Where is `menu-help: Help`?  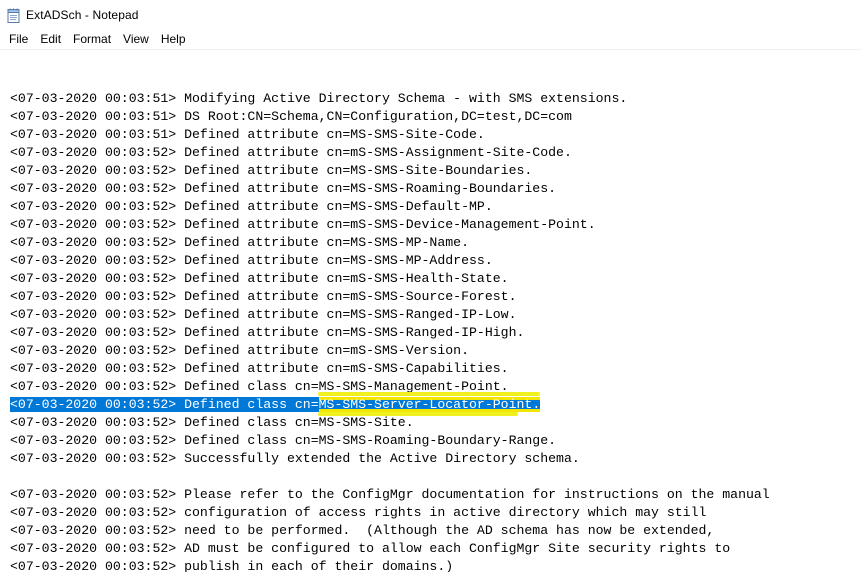 menu-help: Help is located at coordinates (173, 39).